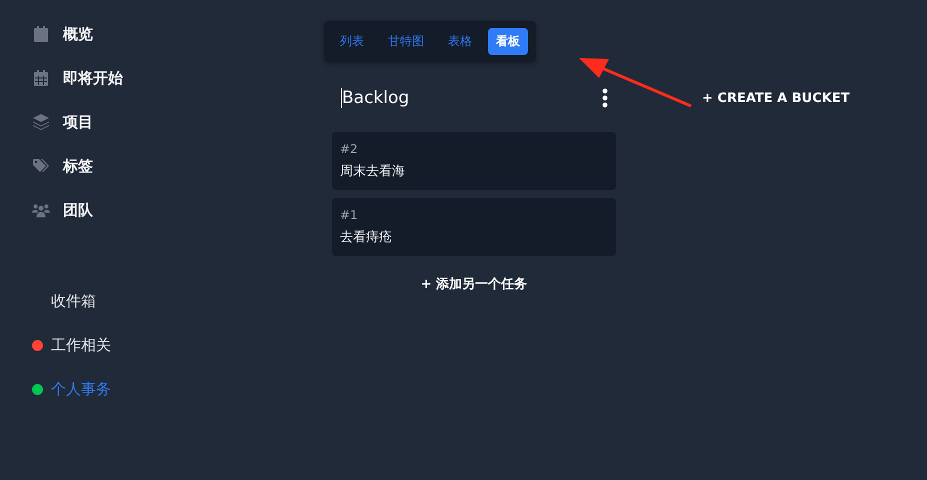 The width and height of the screenshot is (927, 480). What do you see at coordinates (166, 345) in the screenshot?
I see `project-item: 工作相关` at bounding box center [166, 345].